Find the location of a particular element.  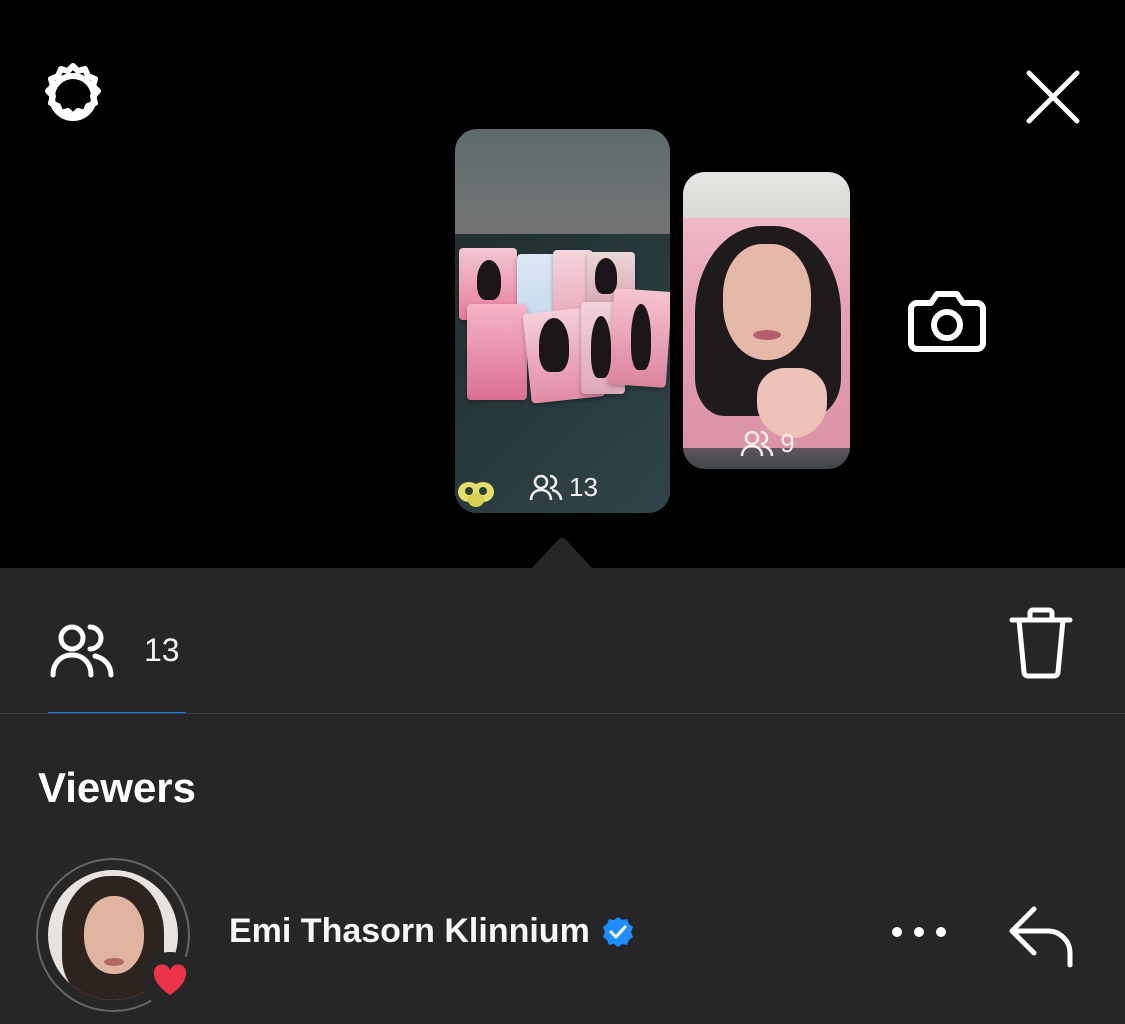

story-thumbnail: 9 is located at coordinates (766, 320).